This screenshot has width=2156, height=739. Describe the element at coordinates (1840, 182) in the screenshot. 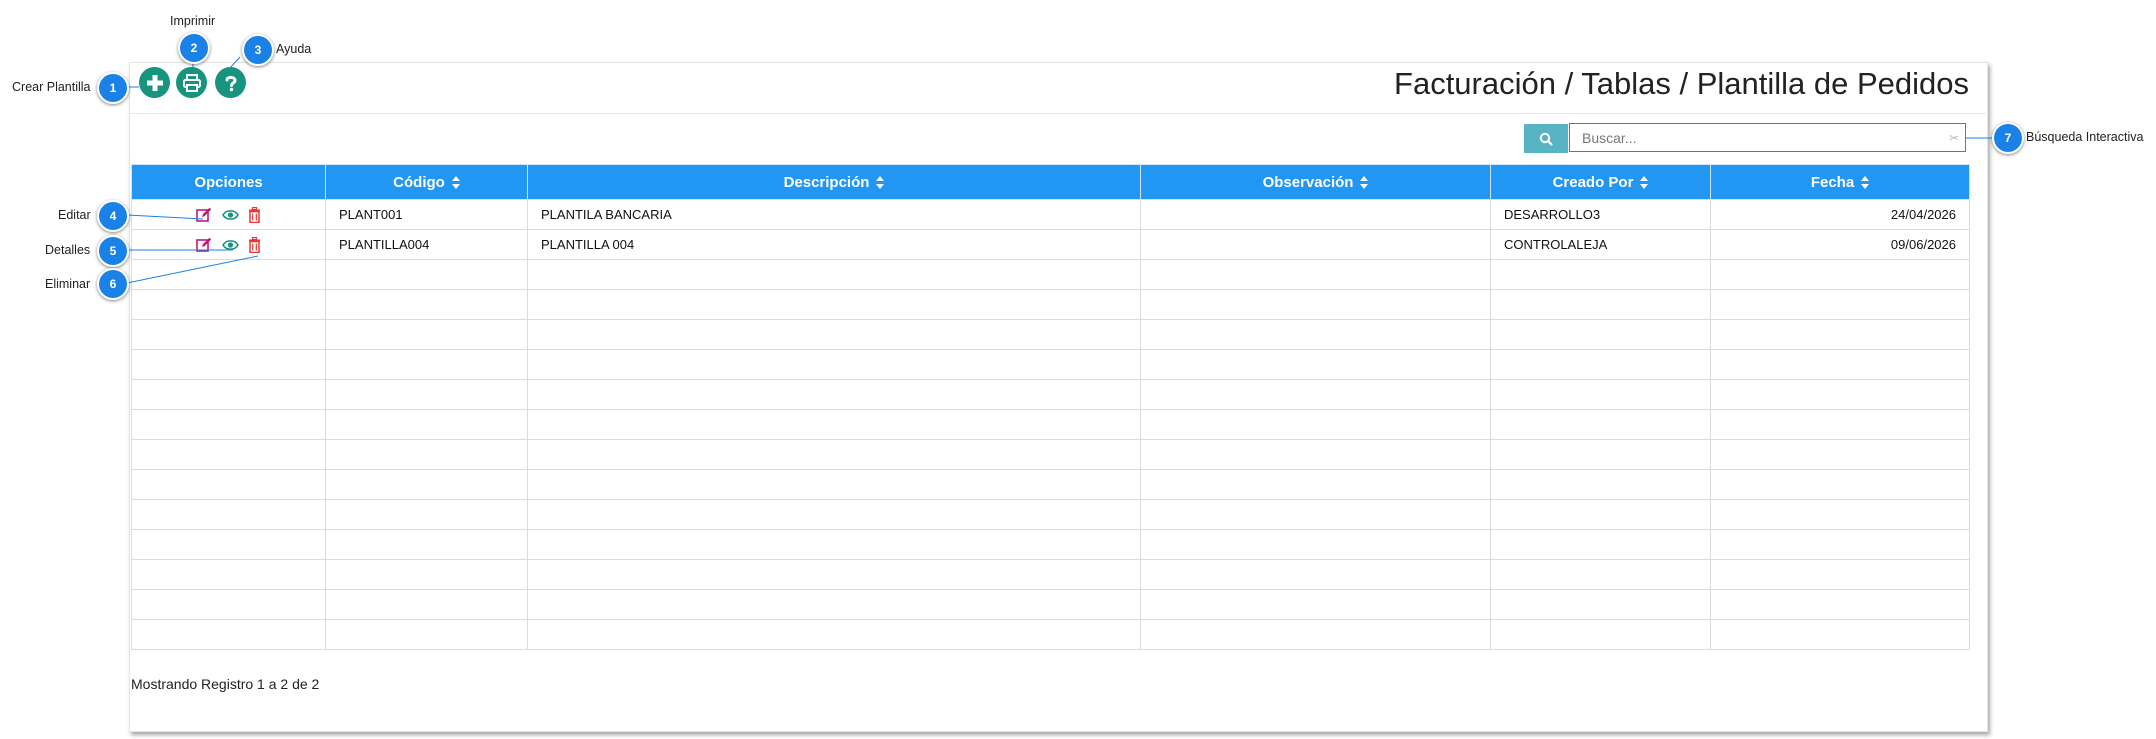

I see `column-header-fecha: Fecha` at that location.